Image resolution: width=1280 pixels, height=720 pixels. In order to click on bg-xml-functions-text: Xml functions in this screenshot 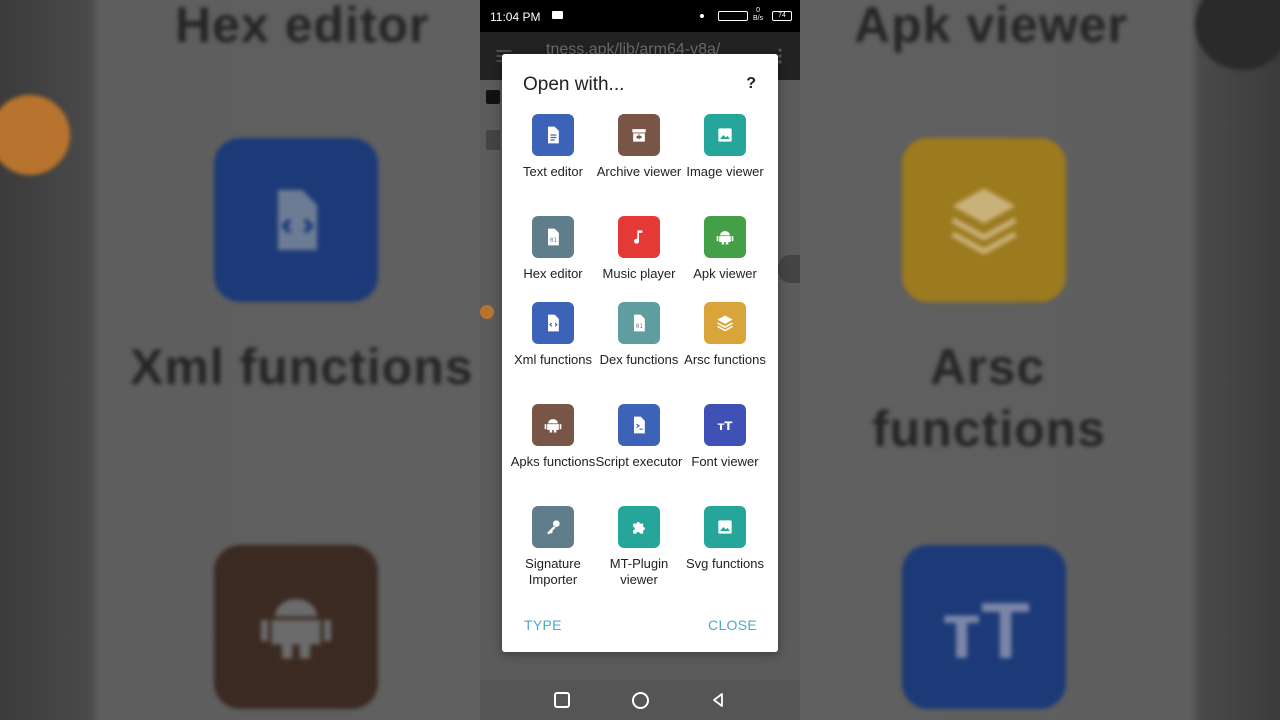, I will do `click(302, 367)`.